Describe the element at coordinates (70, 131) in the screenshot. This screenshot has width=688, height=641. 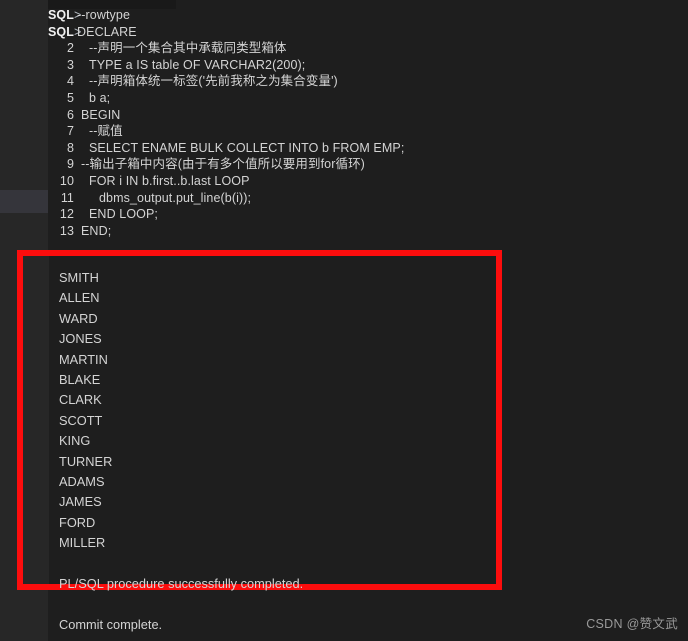
I see `line-number: 7` at that location.